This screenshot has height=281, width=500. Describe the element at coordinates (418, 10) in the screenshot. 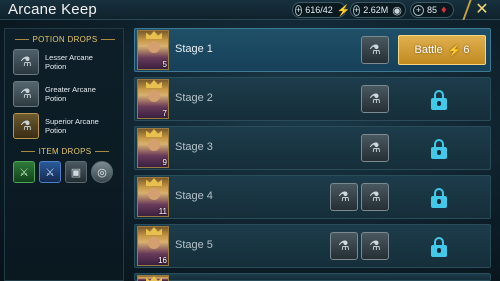

I see `add-gems-icon: +` at that location.